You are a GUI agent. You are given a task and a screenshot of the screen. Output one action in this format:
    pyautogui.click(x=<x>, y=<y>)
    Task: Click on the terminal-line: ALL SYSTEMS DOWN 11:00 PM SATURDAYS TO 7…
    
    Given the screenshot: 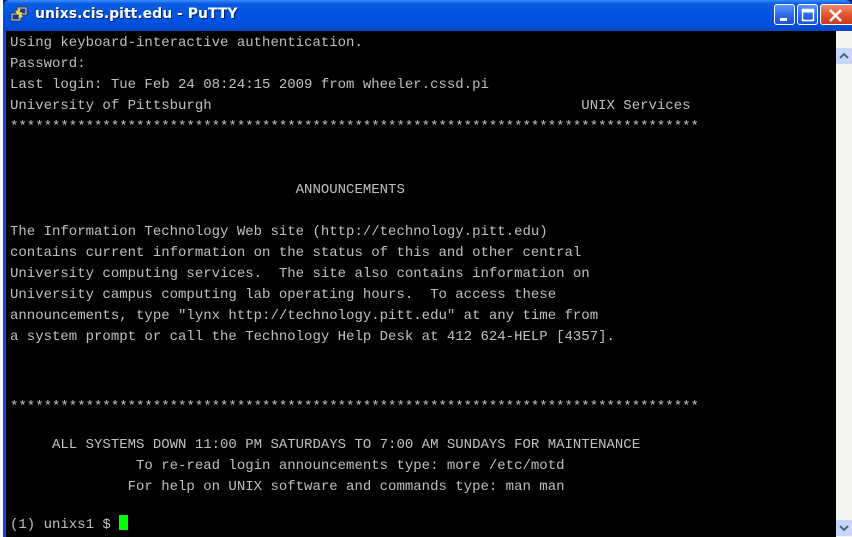 What is the action you would take?
    pyautogui.click(x=325, y=445)
    